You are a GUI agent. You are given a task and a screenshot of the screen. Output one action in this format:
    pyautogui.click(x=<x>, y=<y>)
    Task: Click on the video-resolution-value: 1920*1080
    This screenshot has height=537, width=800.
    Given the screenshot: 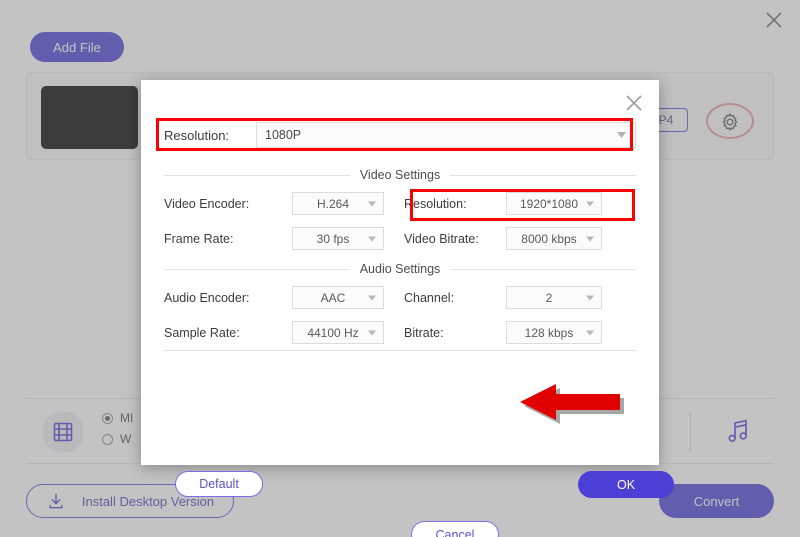 What is the action you would take?
    pyautogui.click(x=549, y=203)
    